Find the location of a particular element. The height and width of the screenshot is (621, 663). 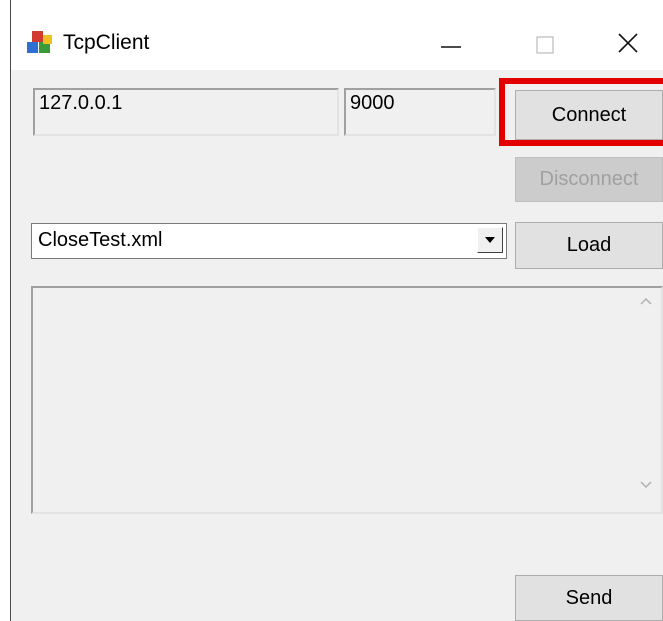

load-button-label: Load is located at coordinates (589, 245).